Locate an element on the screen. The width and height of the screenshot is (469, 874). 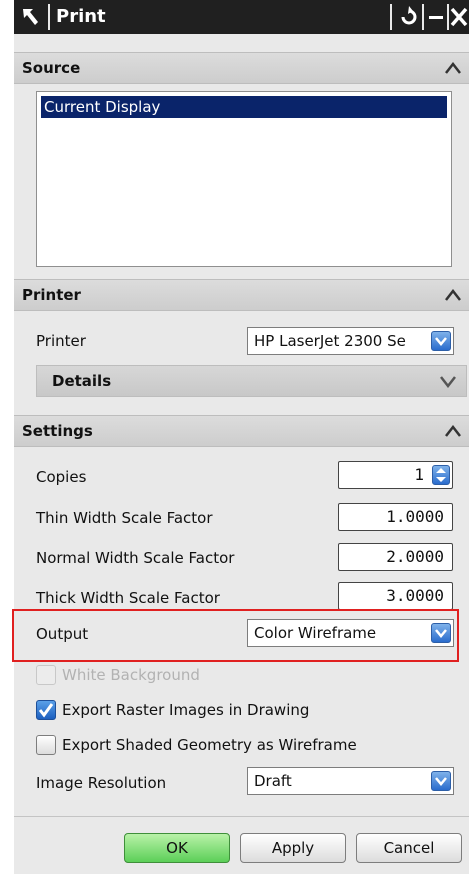
title-bar: Print is located at coordinates (241, 17).